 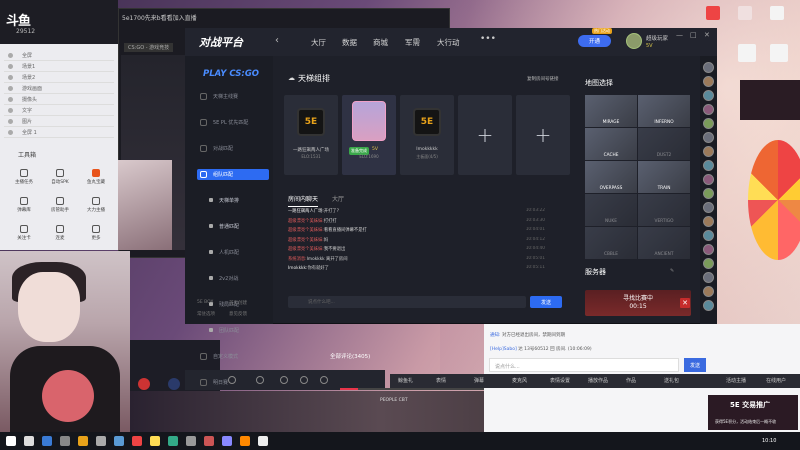 I want to click on danmu-tool: 作品, so click(x=631, y=380).